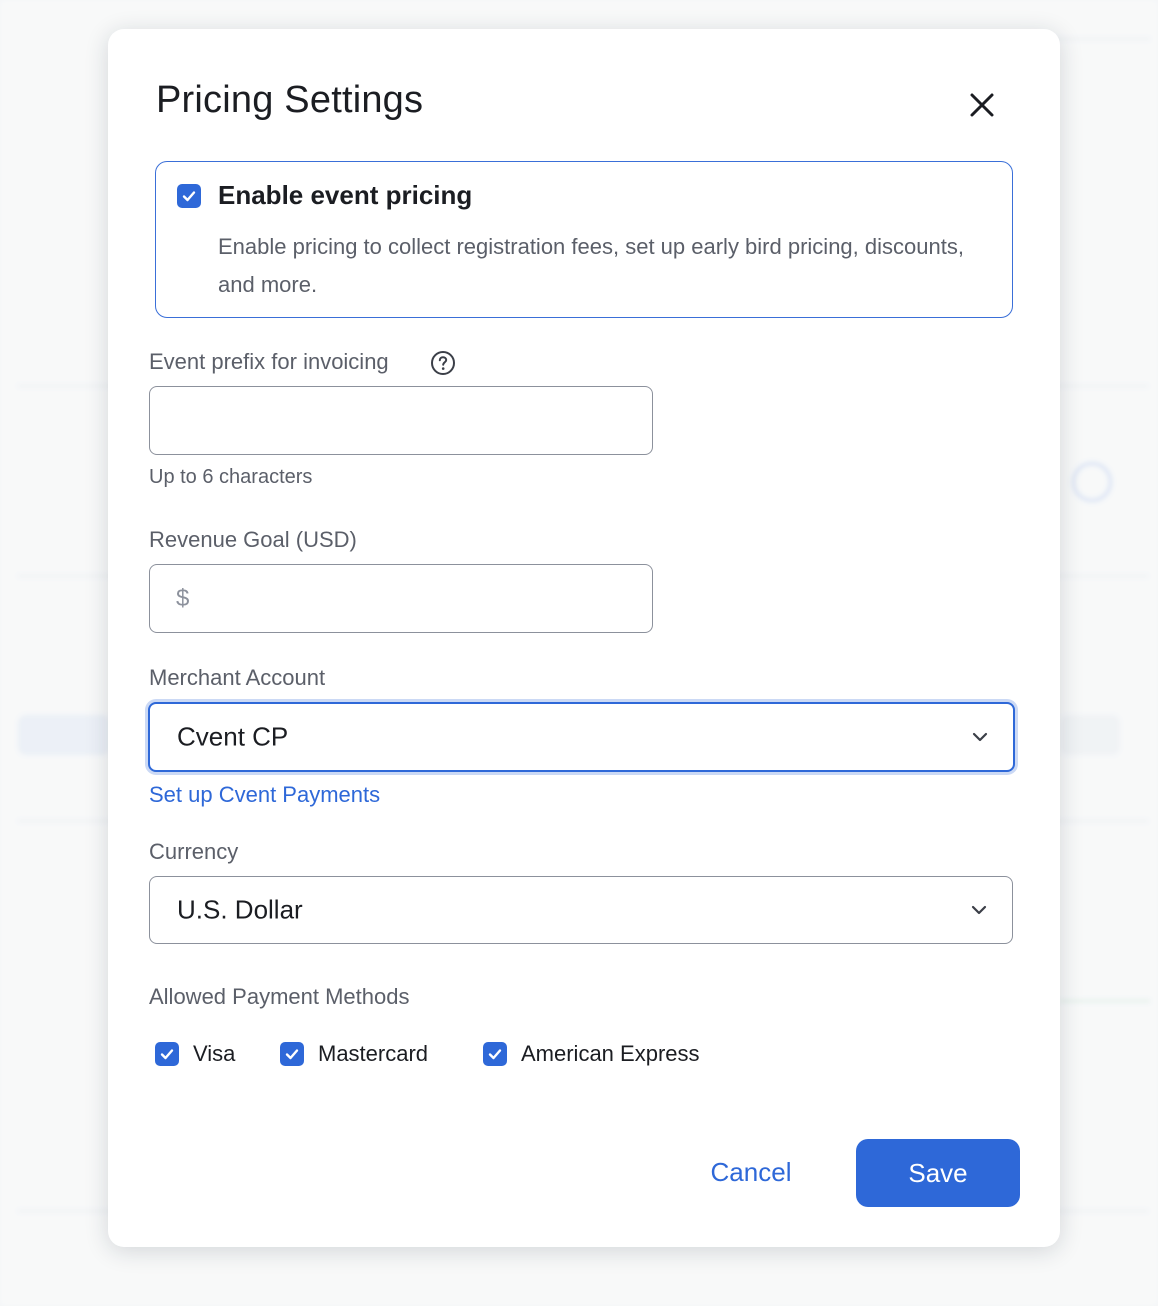 Image resolution: width=1158 pixels, height=1306 pixels. What do you see at coordinates (240, 909) in the screenshot?
I see `currency-value: U.S. Dollar` at bounding box center [240, 909].